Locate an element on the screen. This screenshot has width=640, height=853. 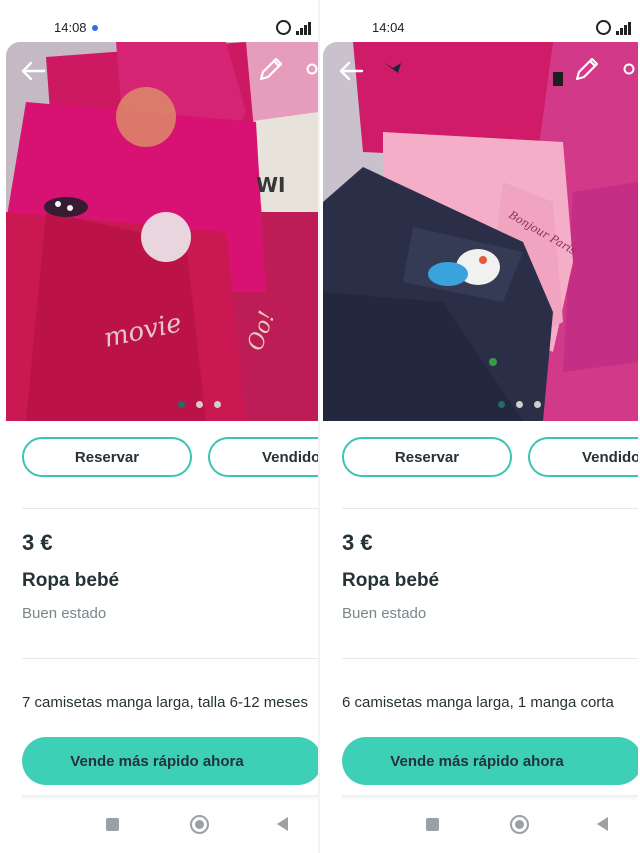
status-time: 14:08 is located at coordinates (70, 27).